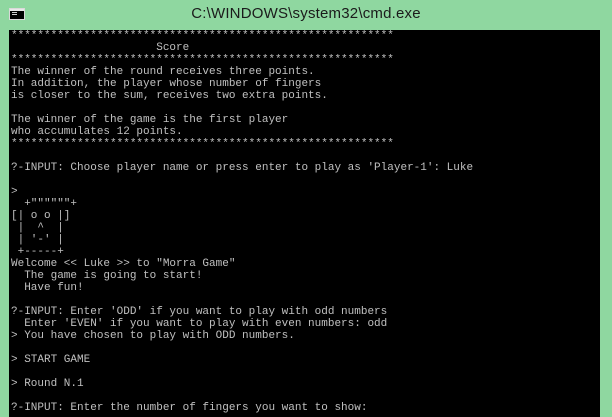  What do you see at coordinates (47, 288) in the screenshot?
I see `console-line: Have fun!` at bounding box center [47, 288].